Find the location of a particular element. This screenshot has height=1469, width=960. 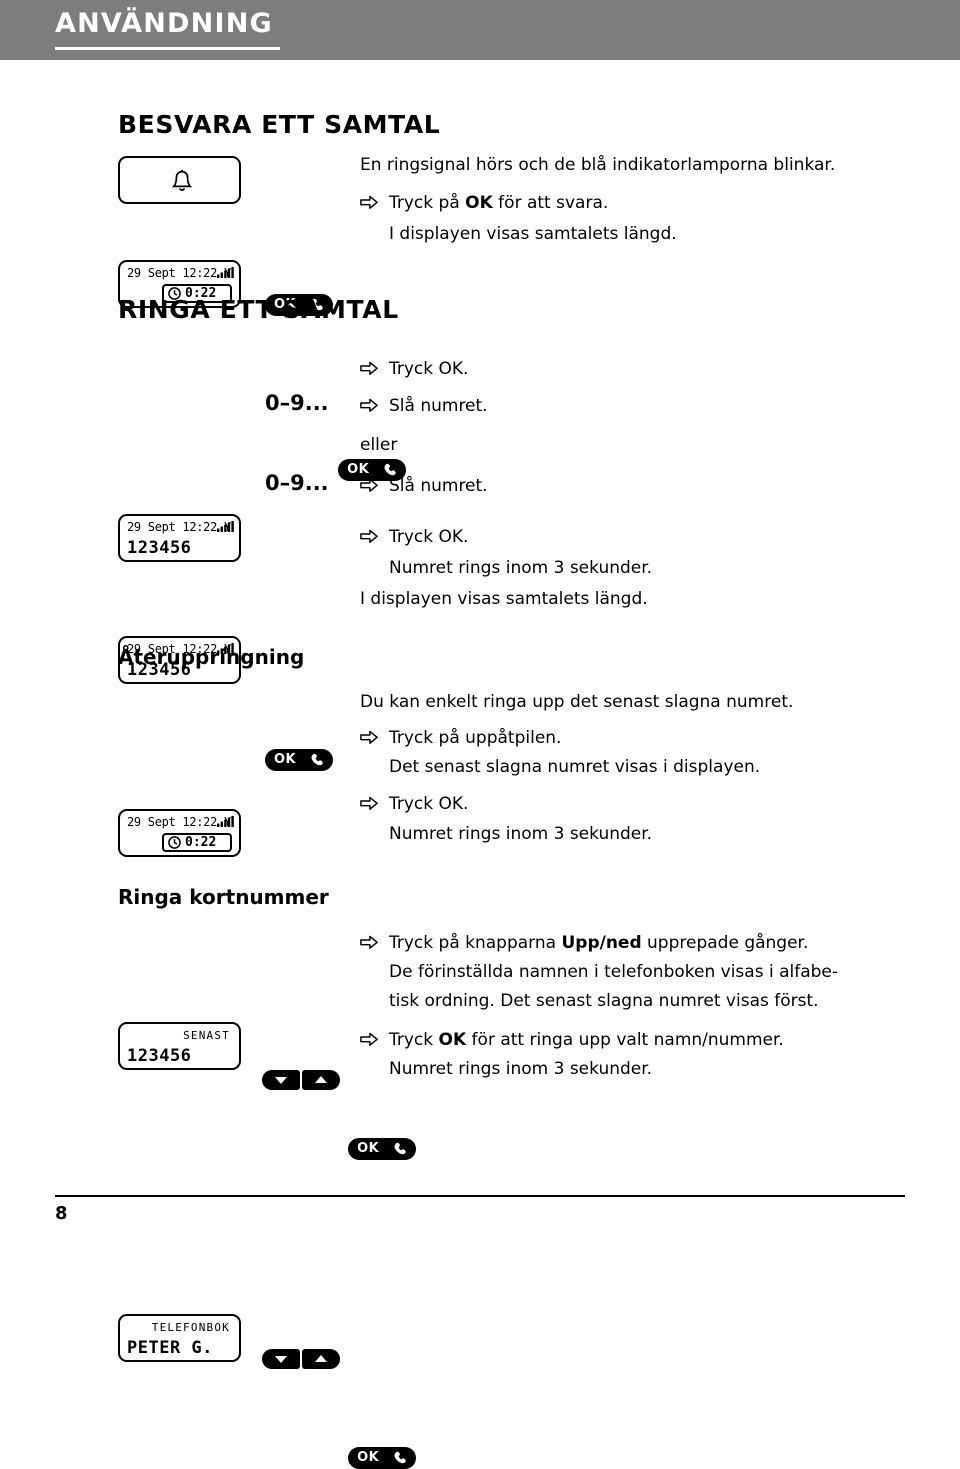

make-call-step-3: Slå numret. is located at coordinates (438, 486).